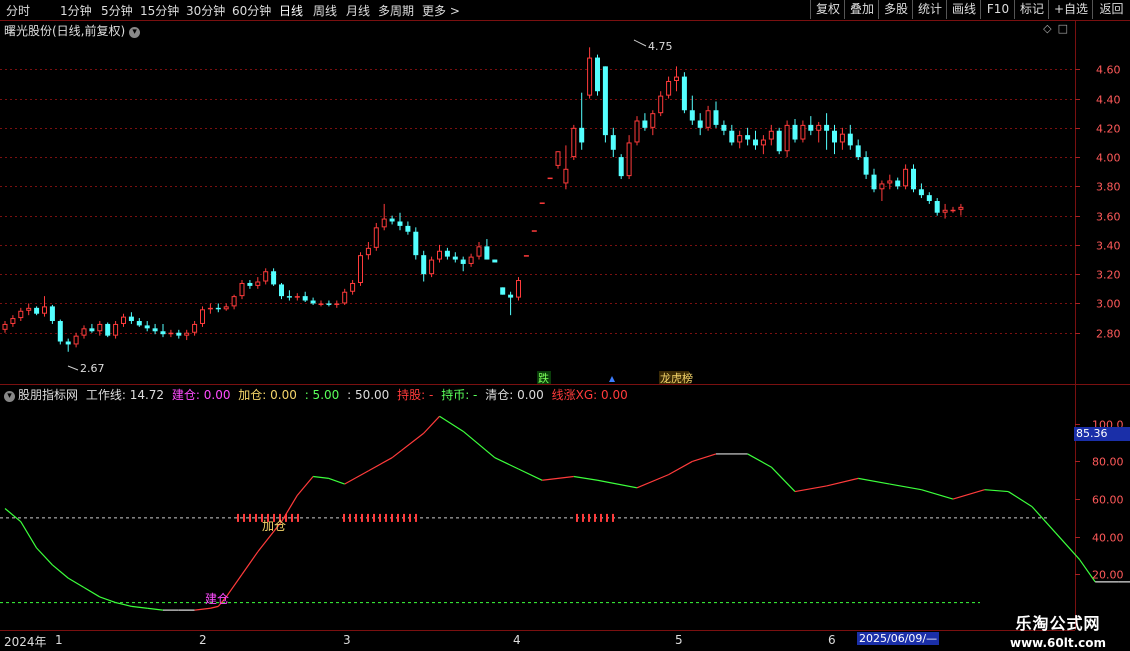 Image resolution: width=1130 pixels, height=651 pixels. I want to click on price-tick-label: 3.00, so click(1108, 304).